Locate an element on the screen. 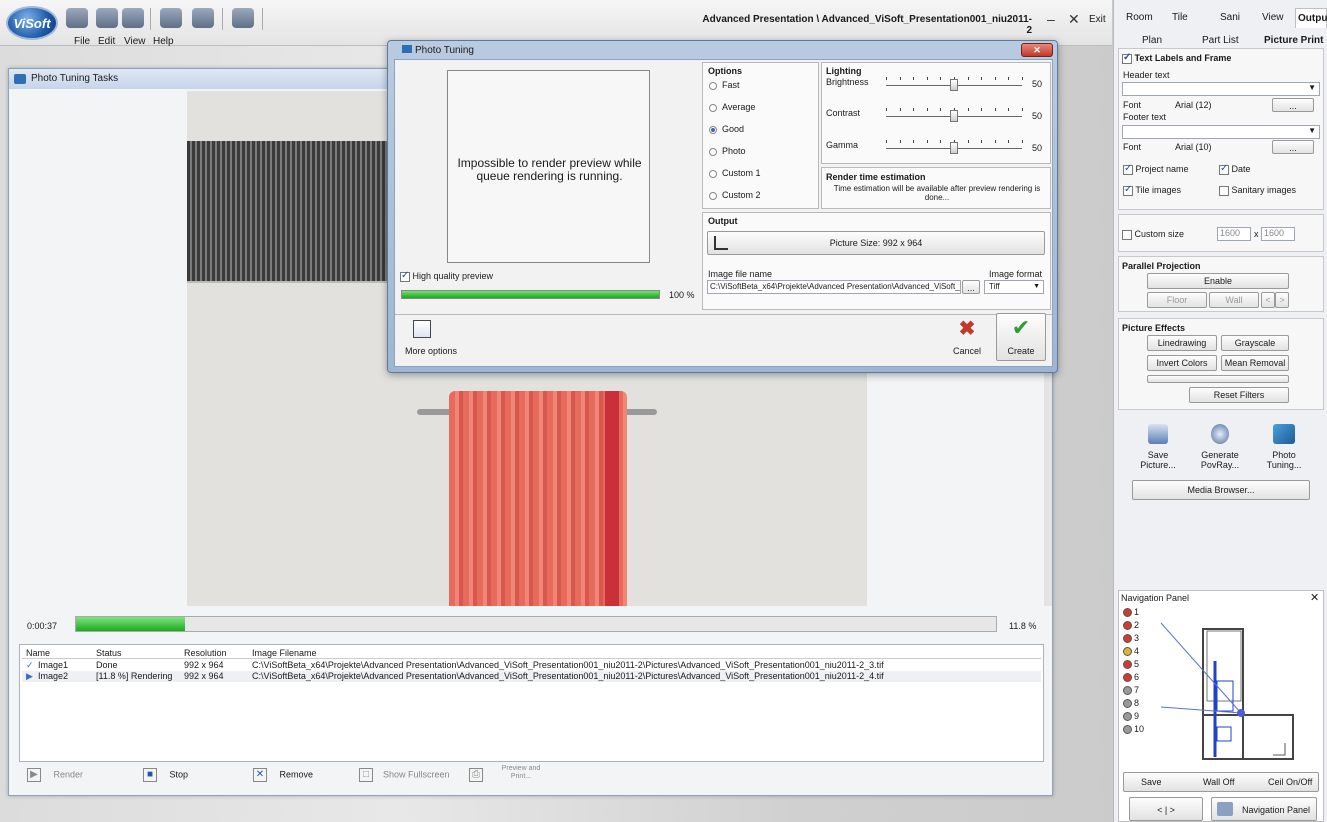 This screenshot has height=822, width=1327. contrast-slider-thumb is located at coordinates (954, 116).